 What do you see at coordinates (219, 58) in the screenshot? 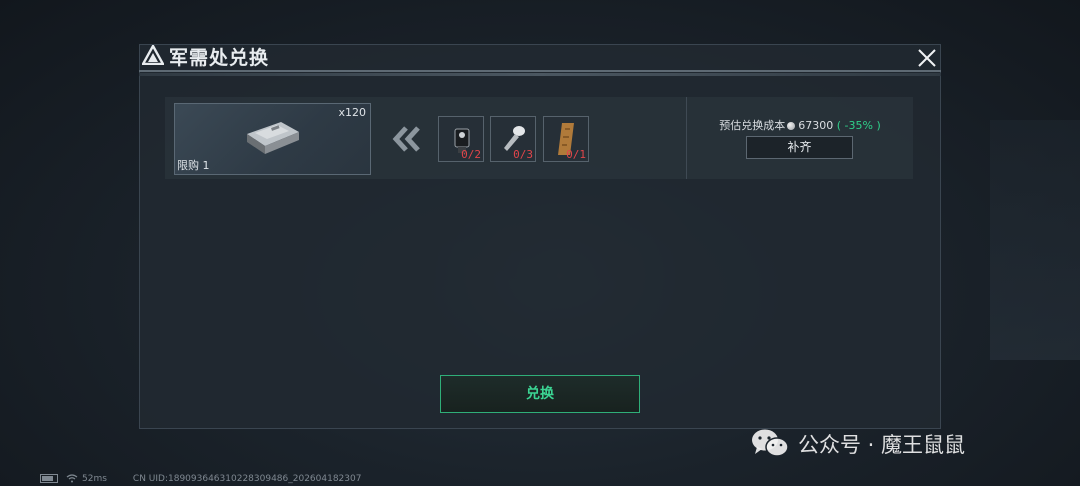
I see `dialog-title: 军需处兑换` at bounding box center [219, 58].